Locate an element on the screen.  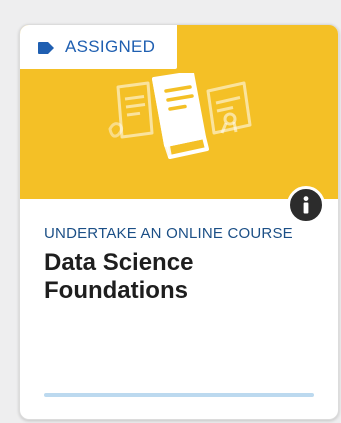
info-button is located at coordinates (306, 205).